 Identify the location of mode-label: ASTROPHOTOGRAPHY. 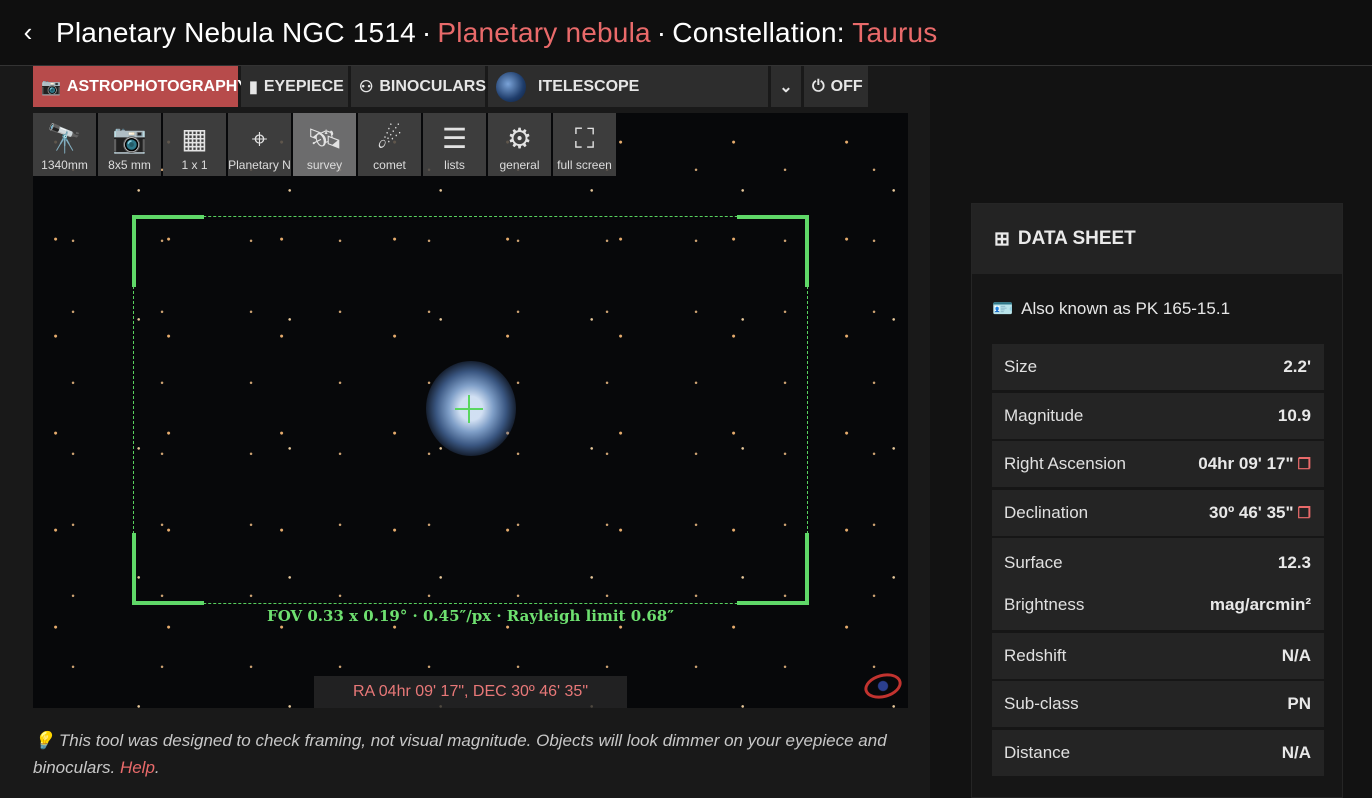
(157, 86).